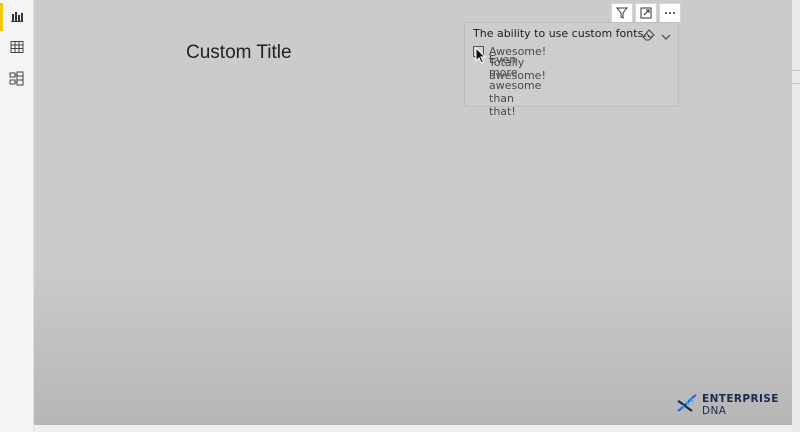 Image resolution: width=800 pixels, height=432 pixels. I want to click on slicer-item-label: Even more awesome than that!, so click(515, 85).